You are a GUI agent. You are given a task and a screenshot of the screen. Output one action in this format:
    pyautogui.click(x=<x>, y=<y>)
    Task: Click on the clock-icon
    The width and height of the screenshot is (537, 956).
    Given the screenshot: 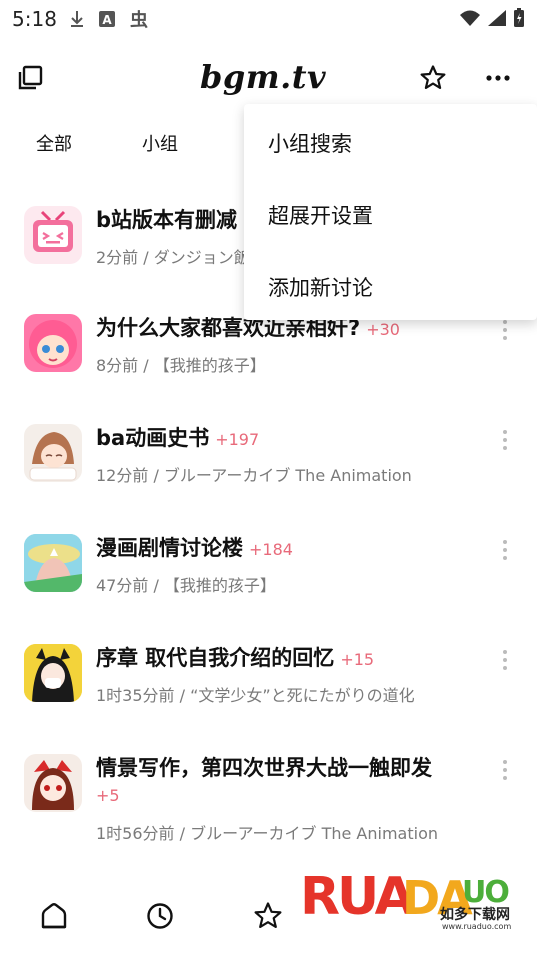 What is the action you would take?
    pyautogui.click(x=160, y=916)
    